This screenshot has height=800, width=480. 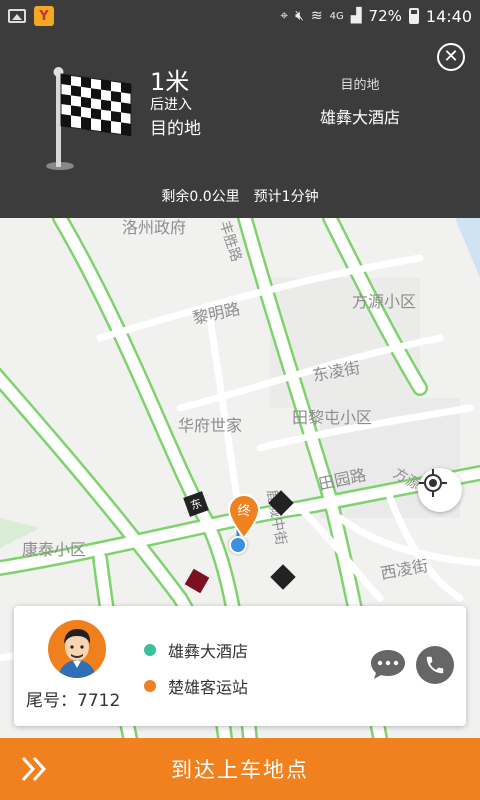 I want to click on destination-name: 雄彝大酒店, so click(x=359, y=117).